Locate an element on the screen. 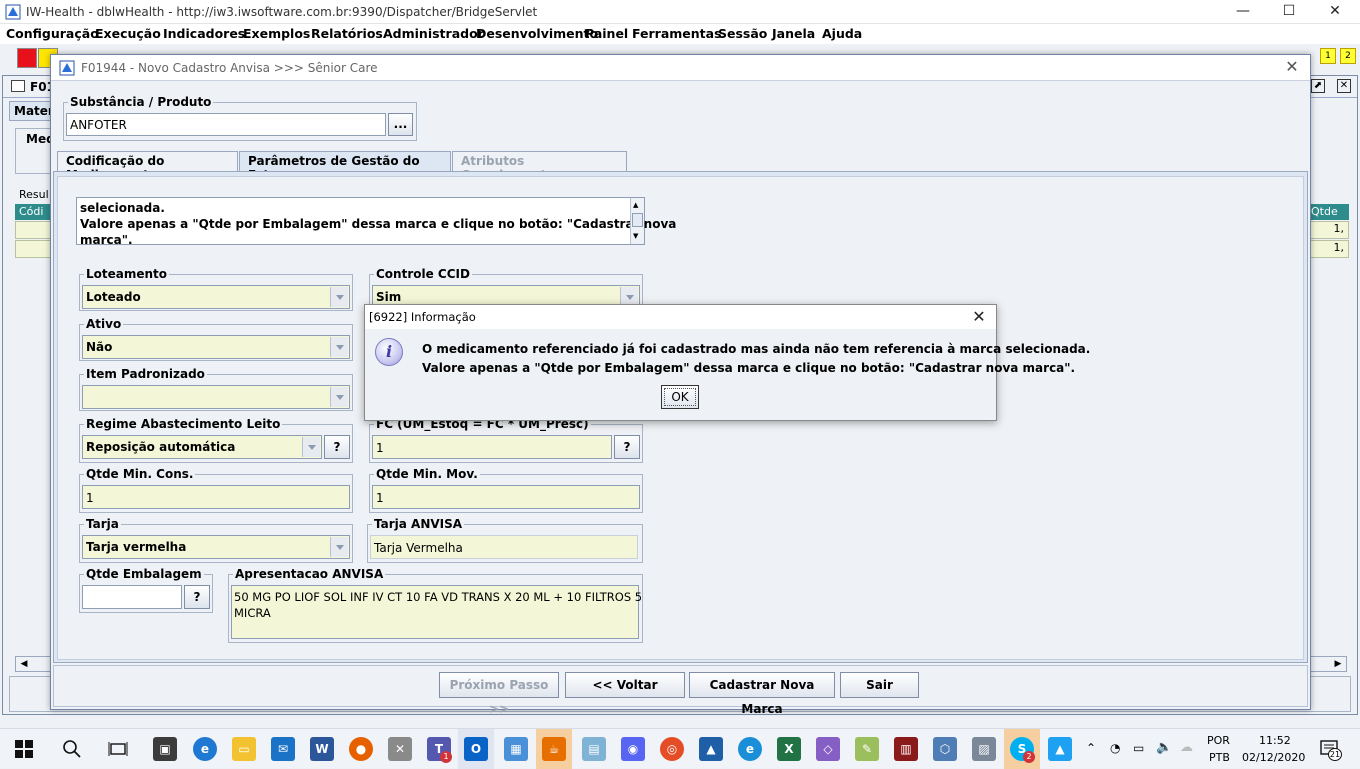 The image size is (1360, 769). app-icon: ▲ is located at coordinates (1060, 749).